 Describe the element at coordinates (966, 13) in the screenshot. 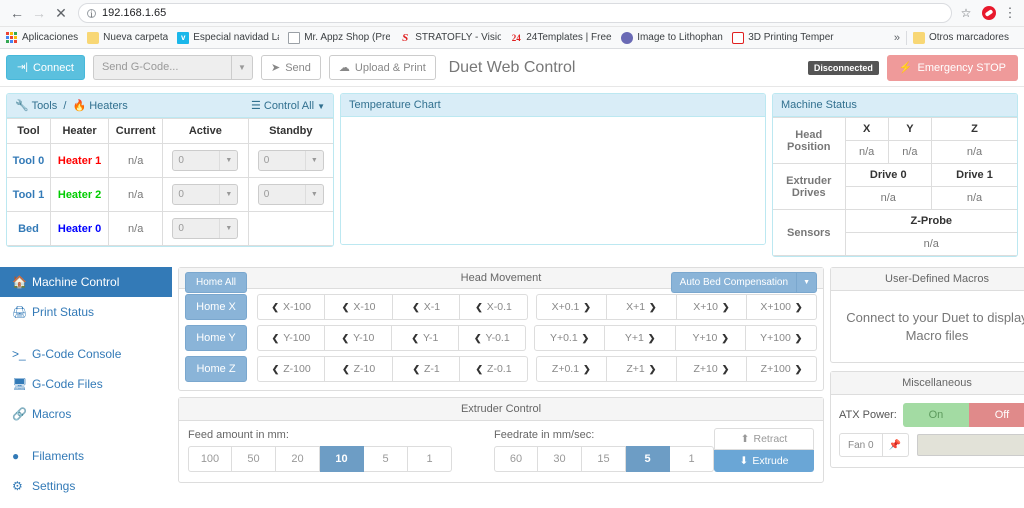

I see `star-icon: ☆` at that location.